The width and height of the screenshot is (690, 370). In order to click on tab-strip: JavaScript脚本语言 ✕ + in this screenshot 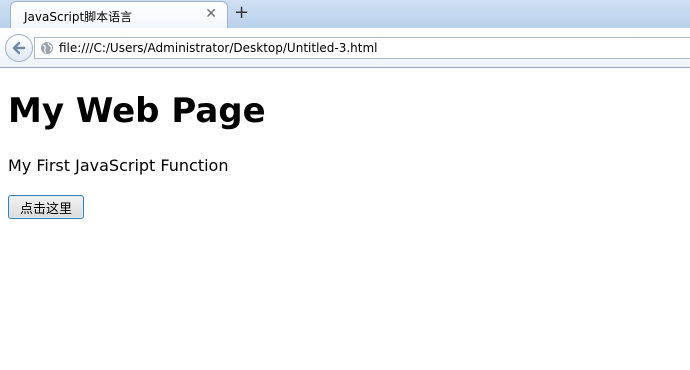, I will do `click(345, 14)`.